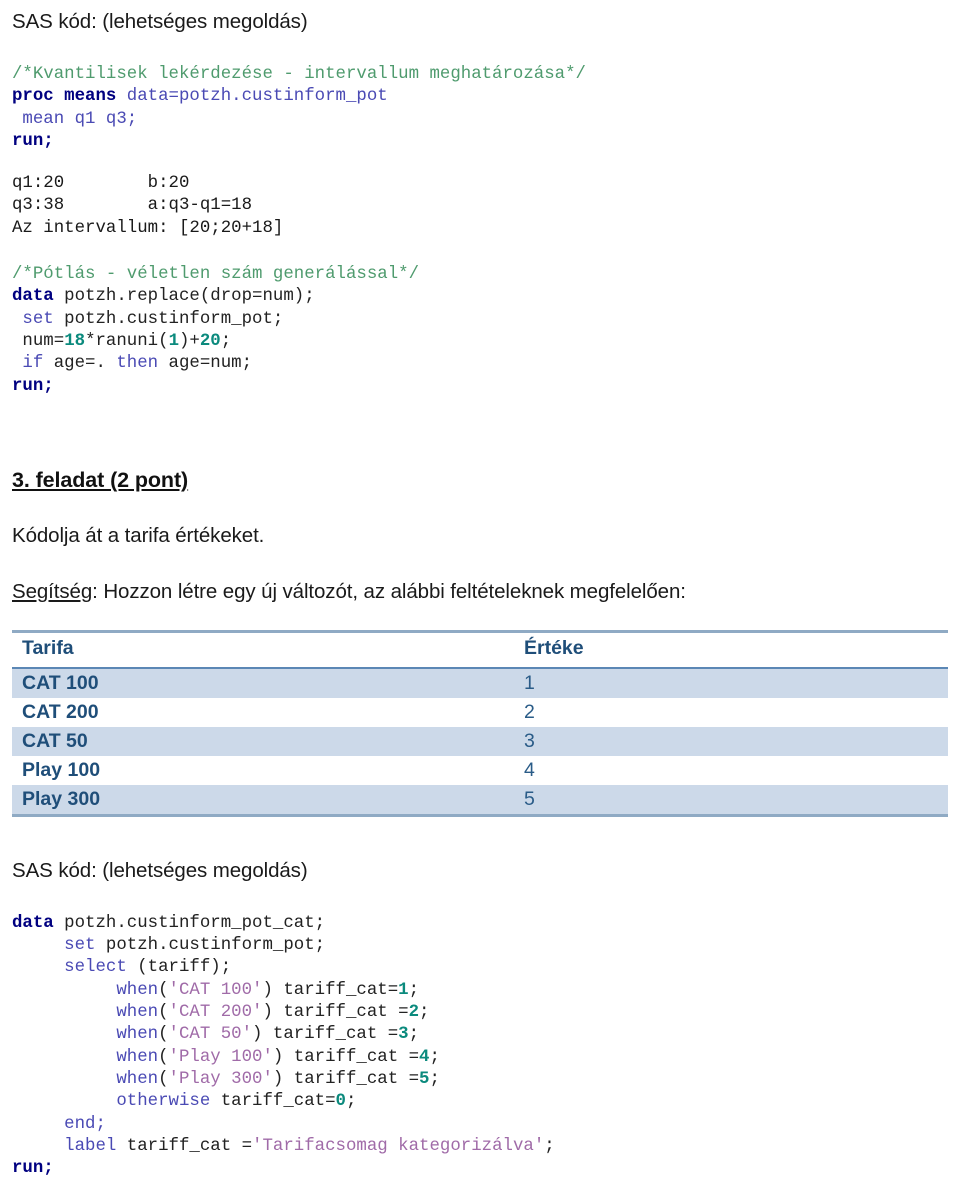  I want to click on code-keyword-label: label, so click(64, 1146).